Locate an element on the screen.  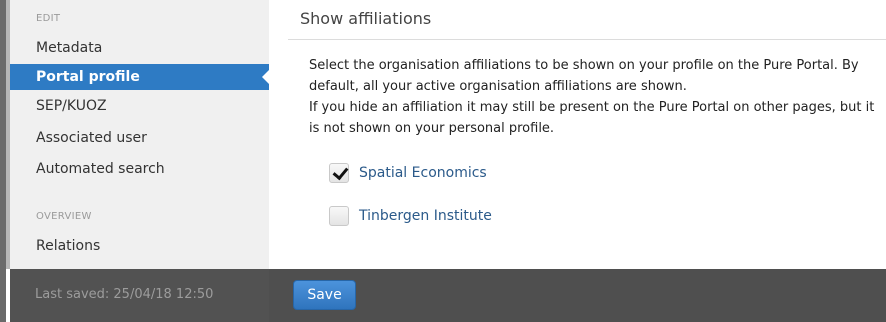
section-heading-overview: OVERVIEW is located at coordinates (64, 216).